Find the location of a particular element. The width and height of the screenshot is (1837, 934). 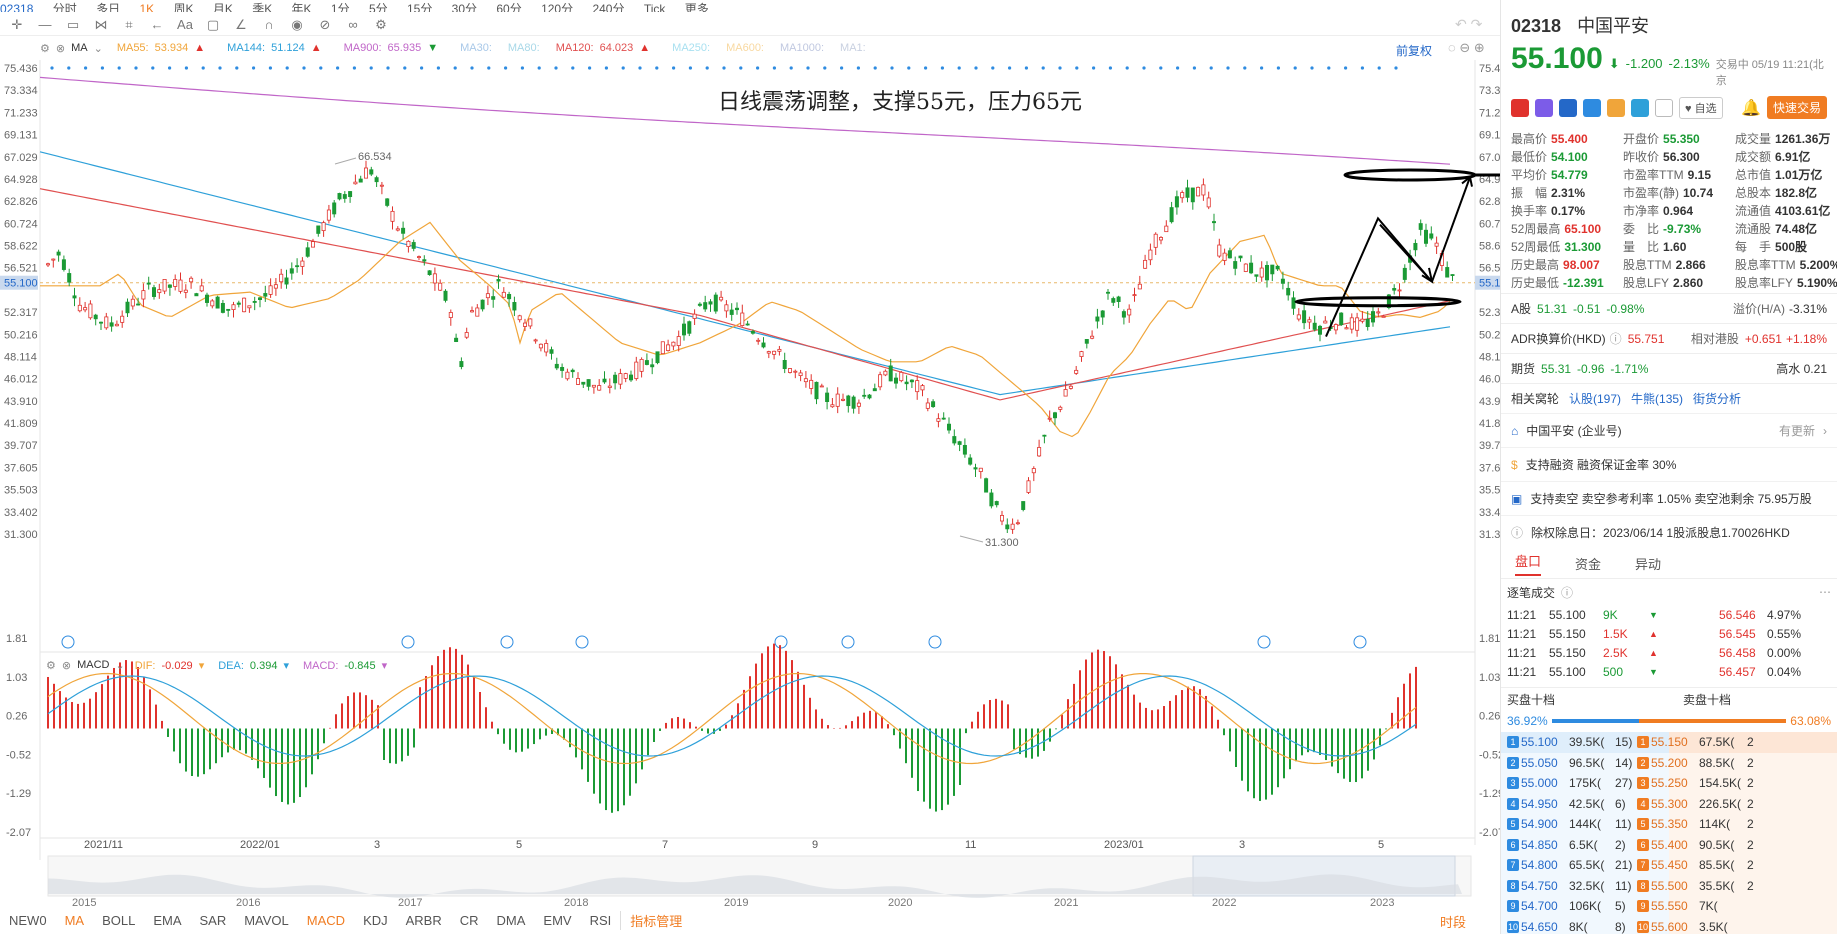

connect-icon is located at coordinates (1568, 107).